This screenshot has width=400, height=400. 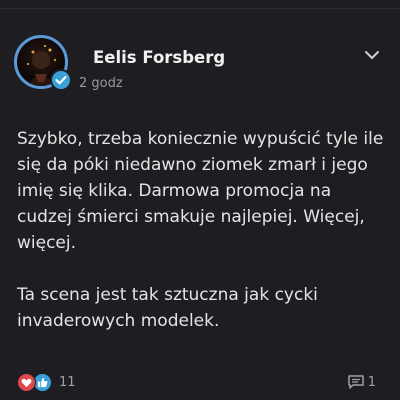 I want to click on comment-icon, so click(x=355, y=382).